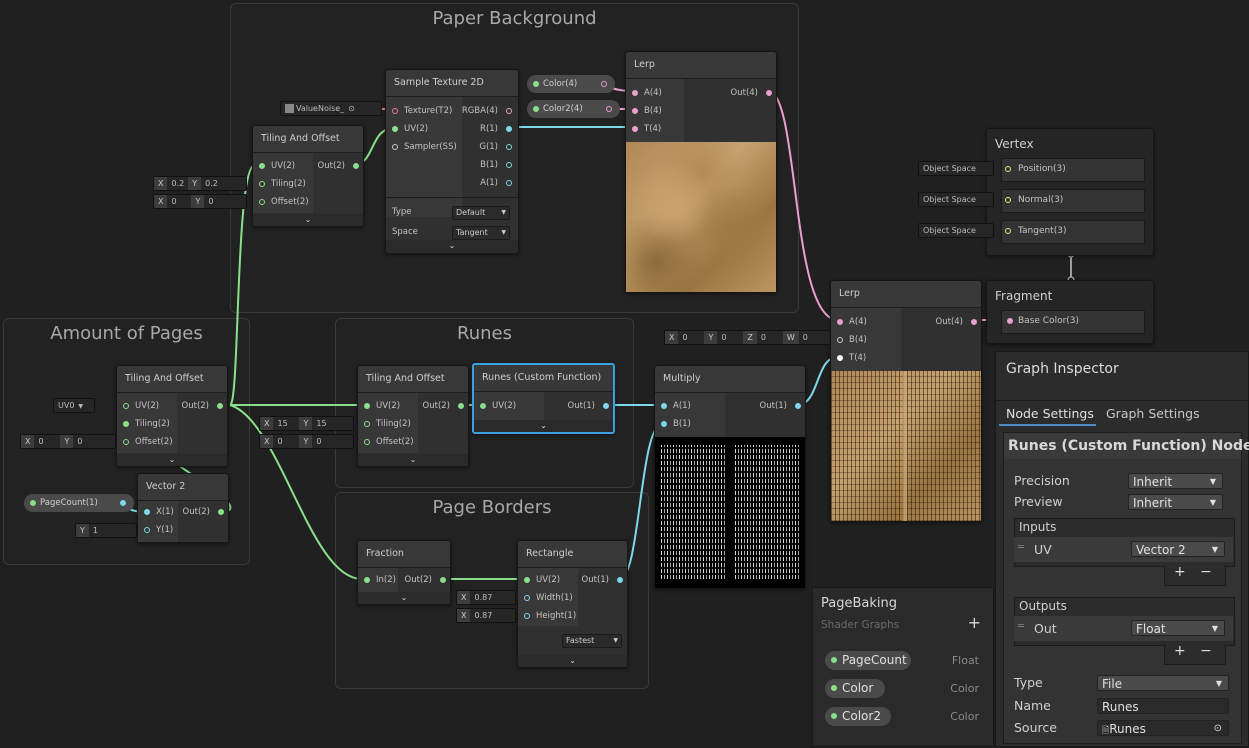  I want to click on port-height: Height(1), so click(549, 616).